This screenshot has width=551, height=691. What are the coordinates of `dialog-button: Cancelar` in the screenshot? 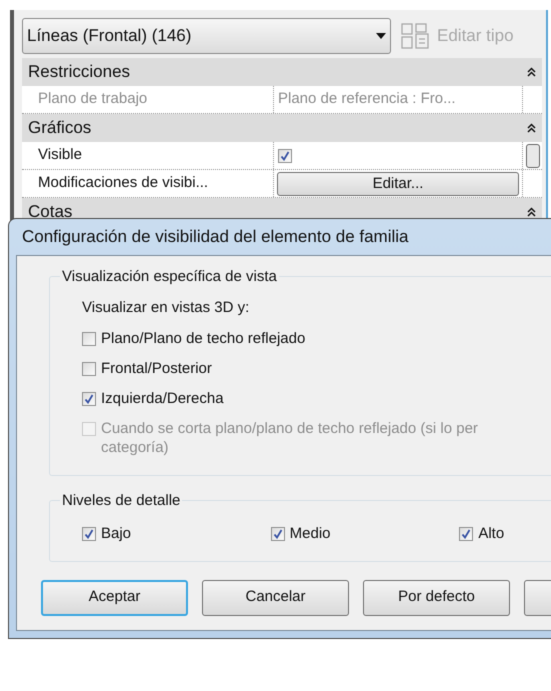 It's located at (275, 598).